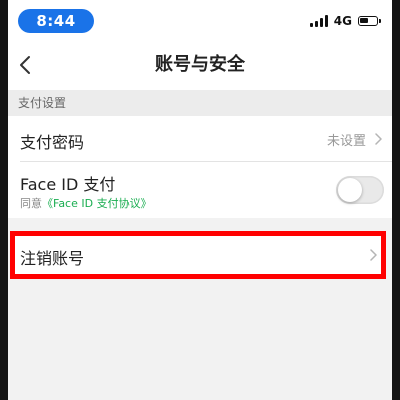  I want to click on pay-password-label: 支付密码, so click(52, 142).